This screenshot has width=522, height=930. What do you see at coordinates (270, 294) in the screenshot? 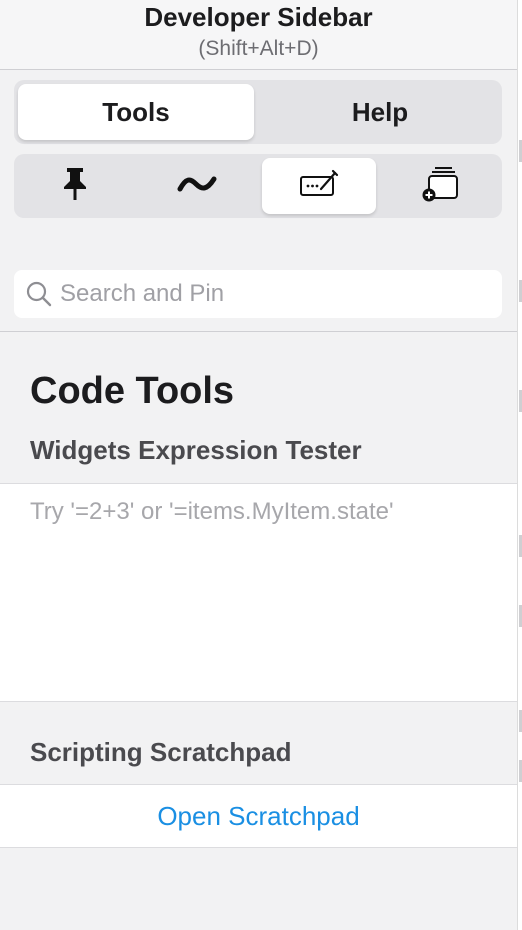
I see `search-input` at bounding box center [270, 294].